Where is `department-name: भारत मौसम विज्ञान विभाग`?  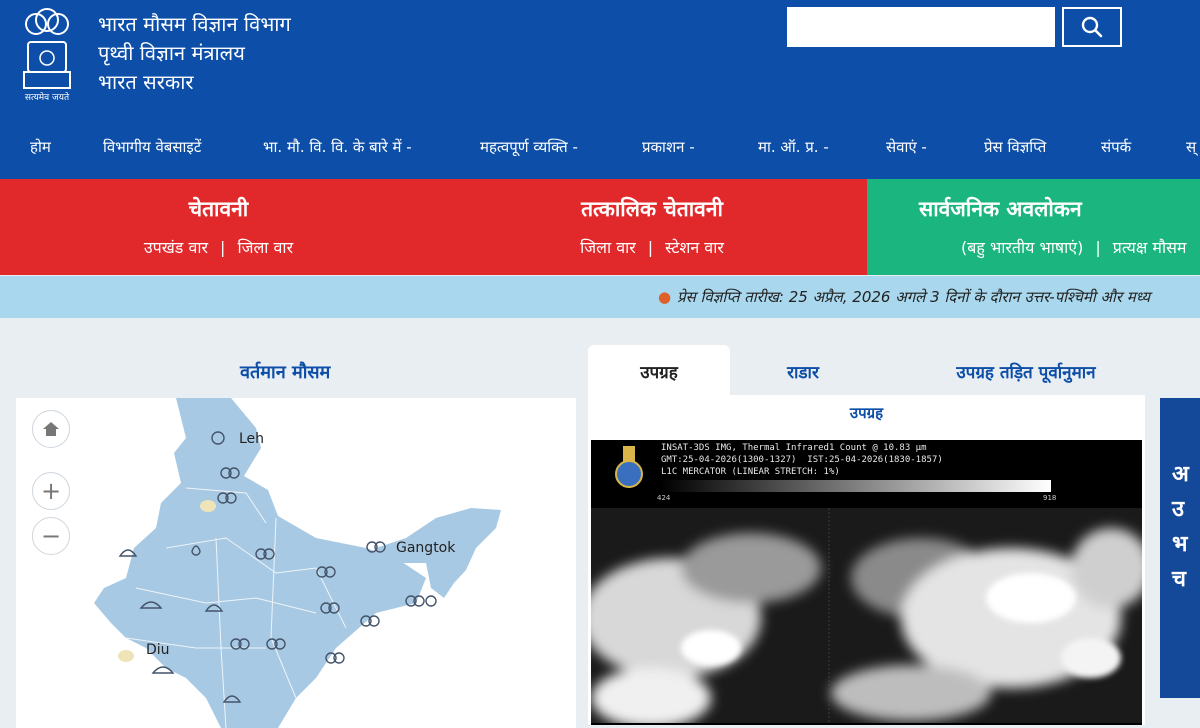 department-name: भारत मौसम विज्ञान विभाग is located at coordinates (194, 24).